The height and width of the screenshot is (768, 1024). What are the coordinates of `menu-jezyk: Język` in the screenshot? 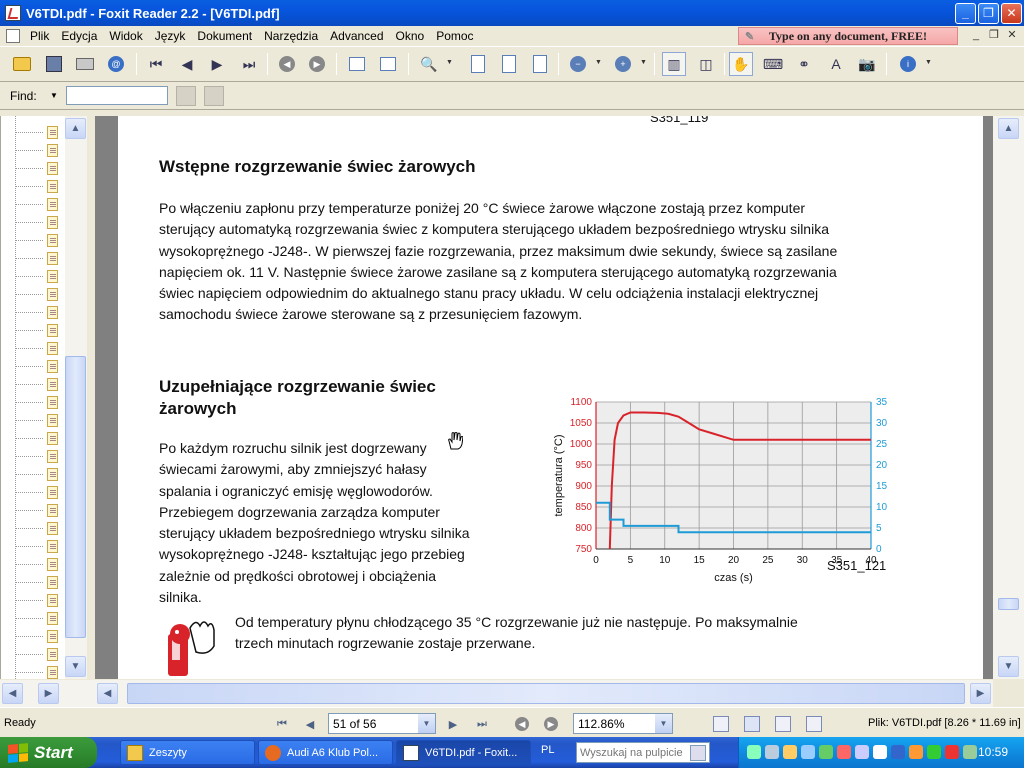 It's located at (170, 36).